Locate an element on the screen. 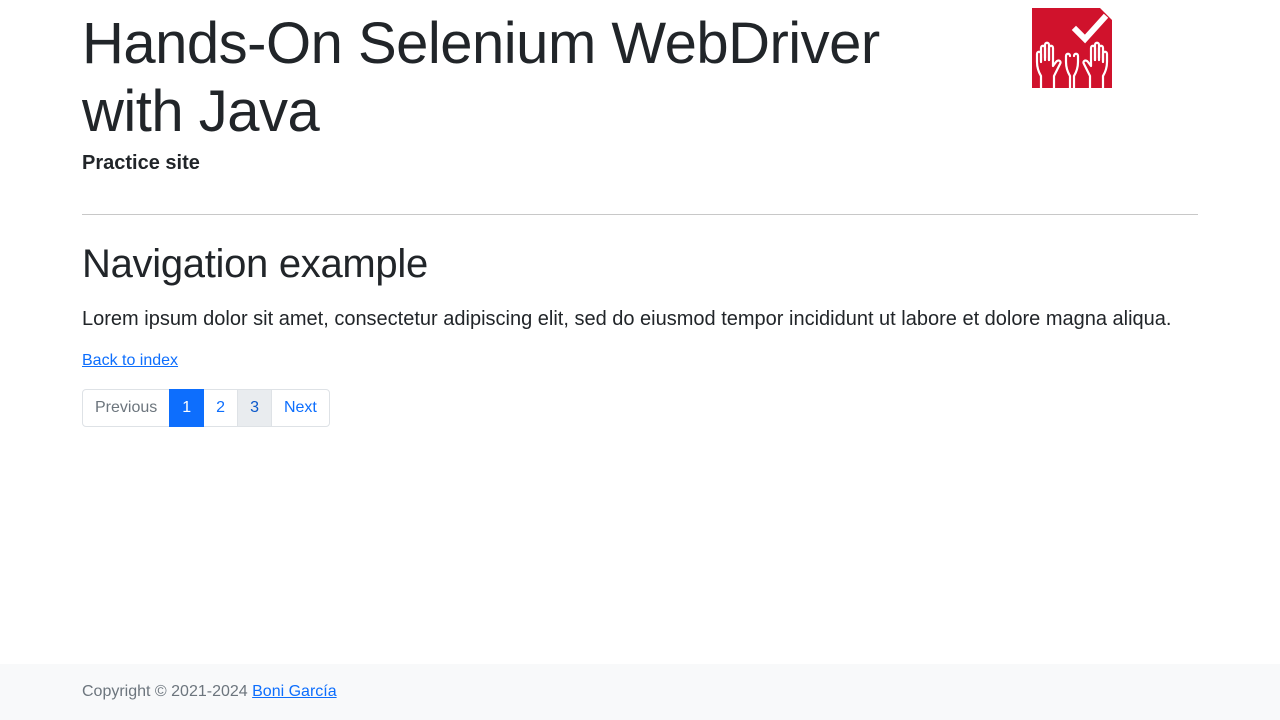 Image resolution: width=1280 pixels, height=720 pixels. back-to-index-link: Back to index is located at coordinates (130, 361).